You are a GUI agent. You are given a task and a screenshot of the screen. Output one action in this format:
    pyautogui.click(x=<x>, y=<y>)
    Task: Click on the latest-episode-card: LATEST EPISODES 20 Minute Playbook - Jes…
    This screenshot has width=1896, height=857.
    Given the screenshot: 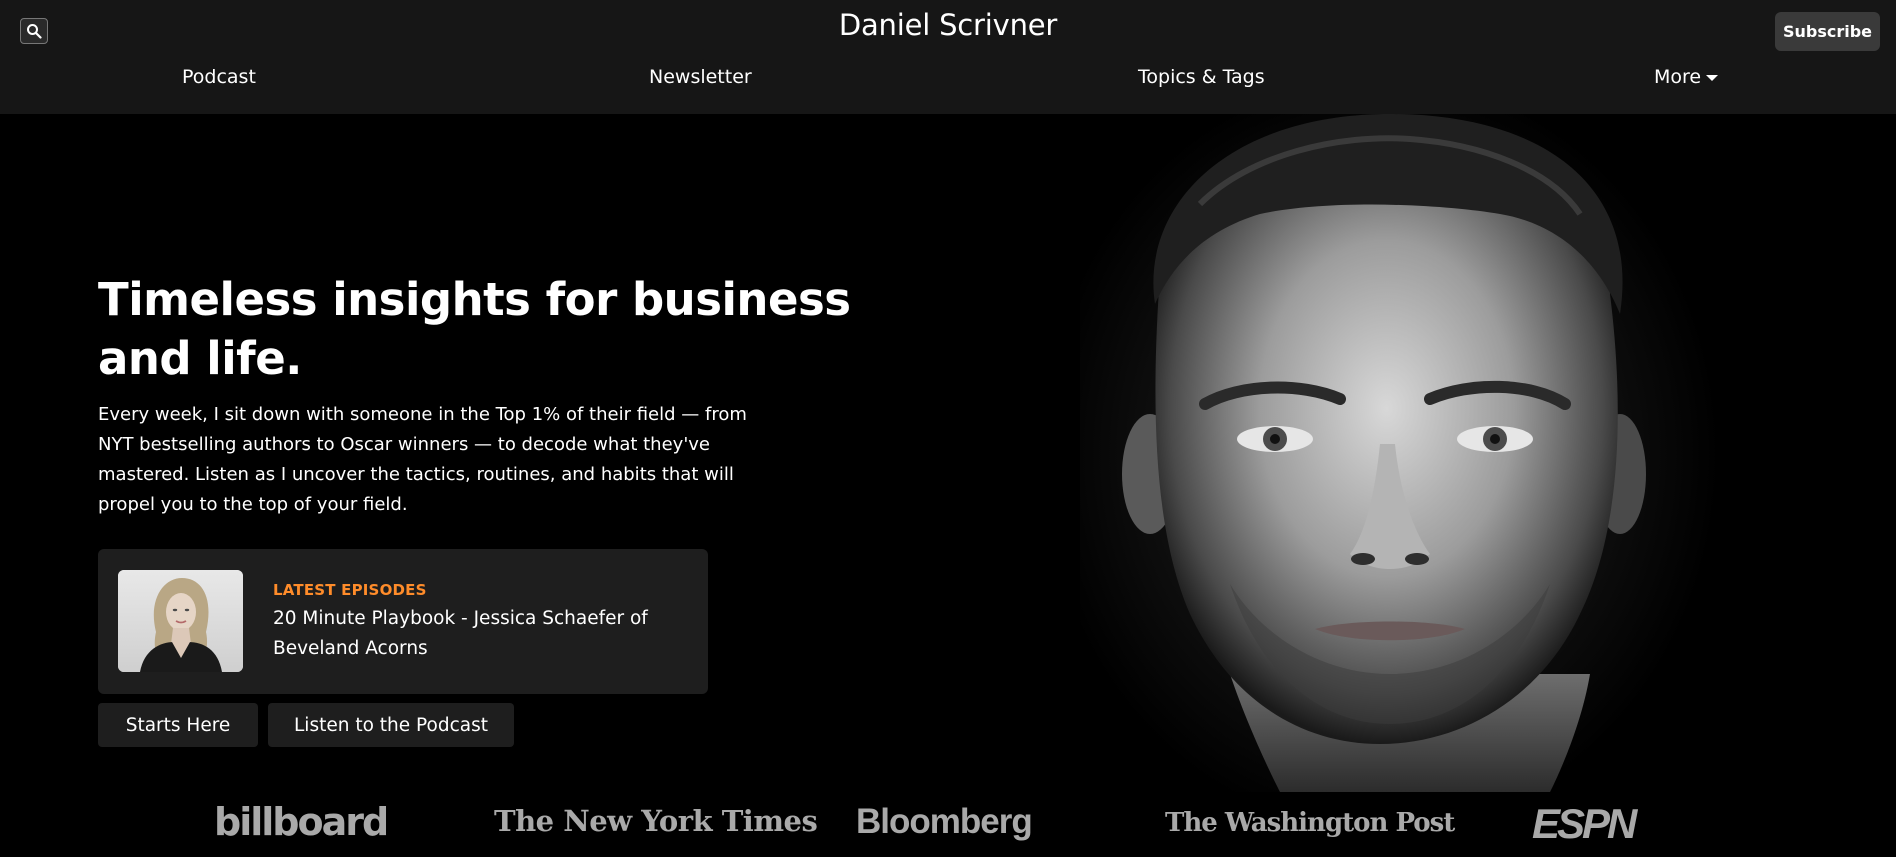 What is the action you would take?
    pyautogui.click(x=403, y=621)
    